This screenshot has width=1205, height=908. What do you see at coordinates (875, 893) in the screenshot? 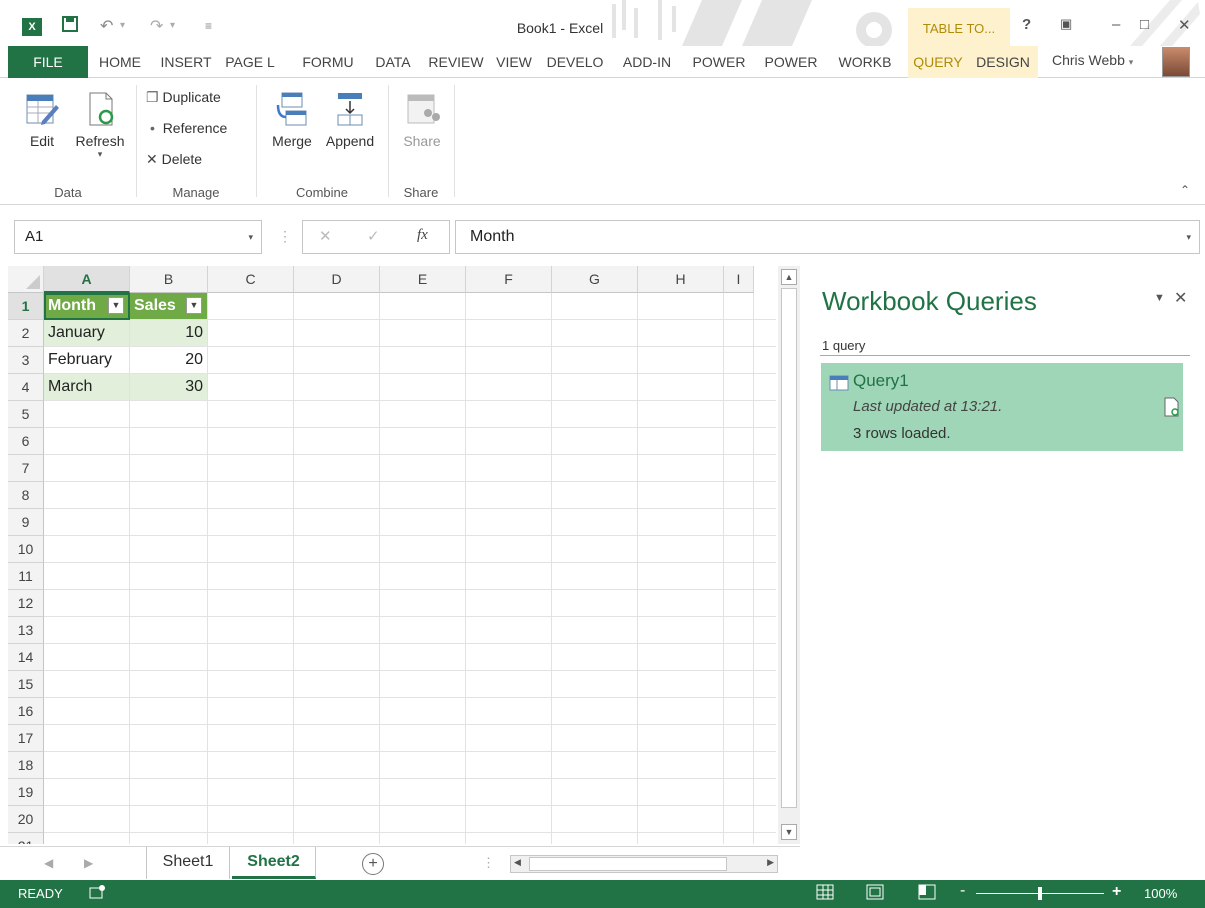
I see `page-layout-view-icon` at bounding box center [875, 893].